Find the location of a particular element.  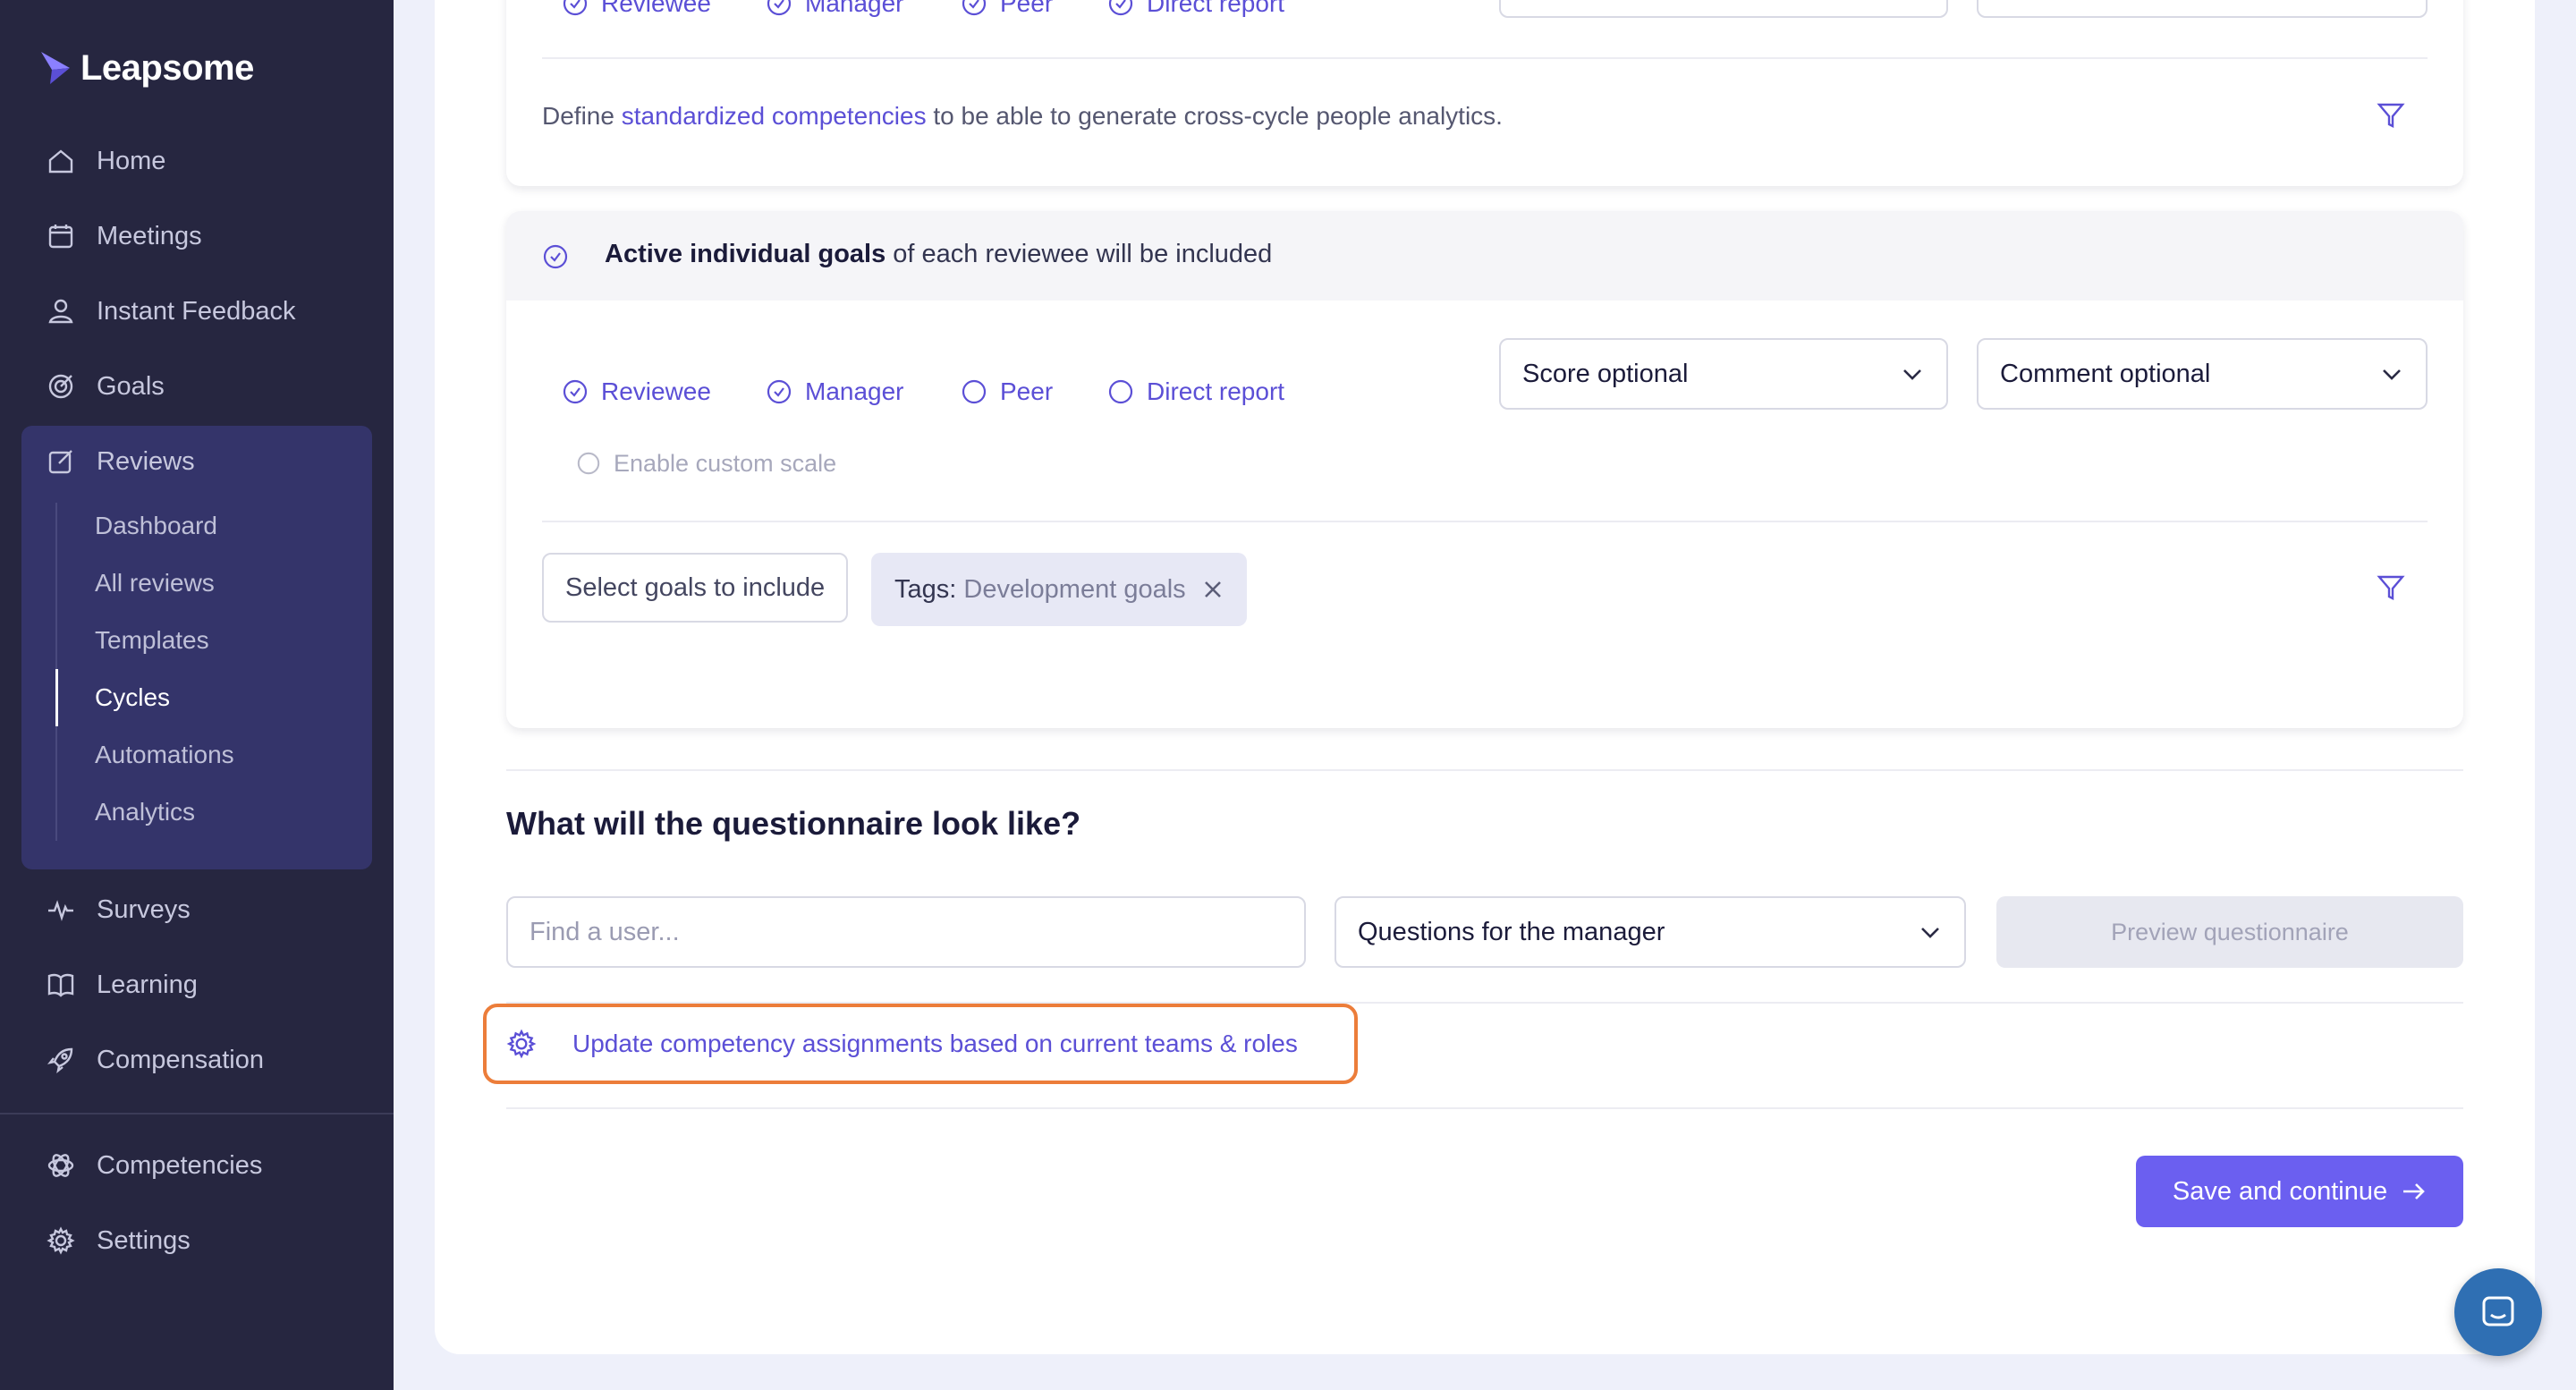

save-and-continue-button: Save and continue is located at coordinates (2299, 1191).